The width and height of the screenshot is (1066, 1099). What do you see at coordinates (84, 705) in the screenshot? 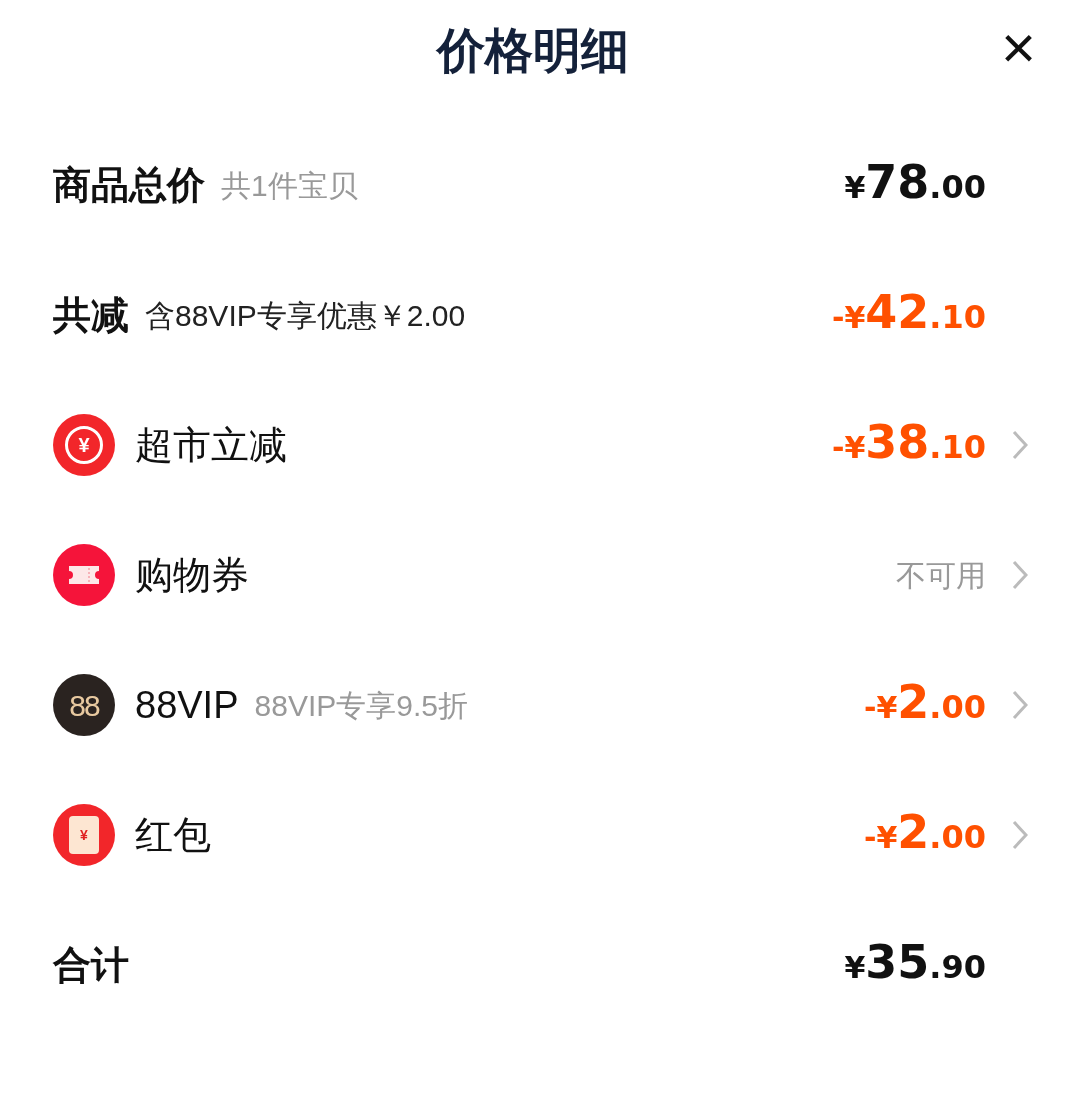
I see `vip-badge-icon: 88` at bounding box center [84, 705].